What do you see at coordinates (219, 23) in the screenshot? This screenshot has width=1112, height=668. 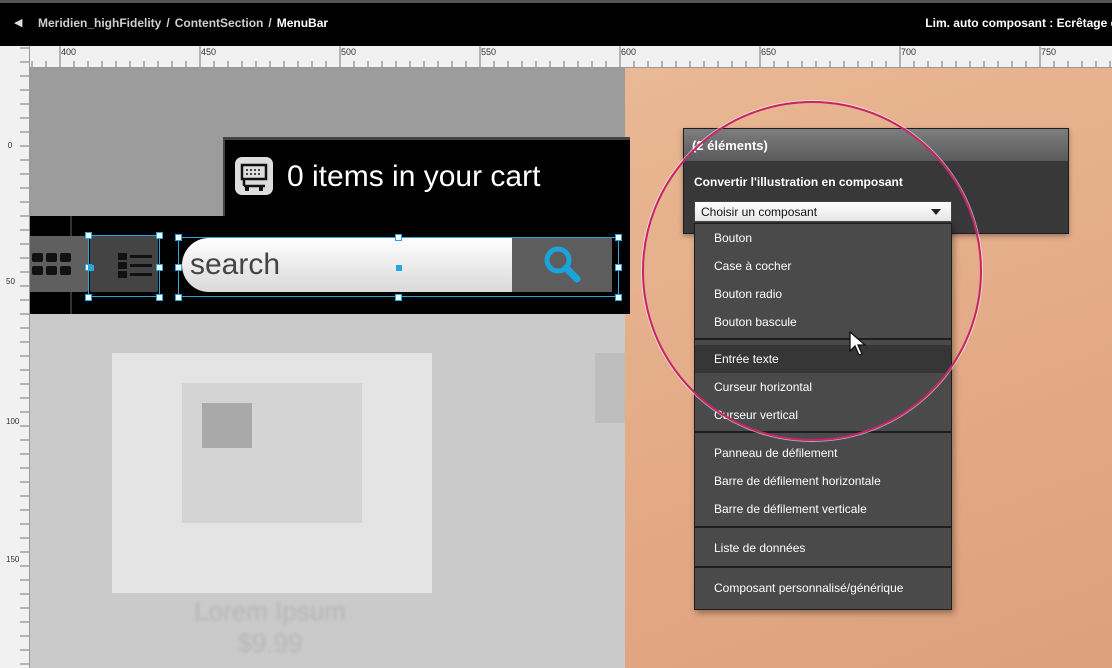 I see `breadcrumb-item-section: ContentSection` at bounding box center [219, 23].